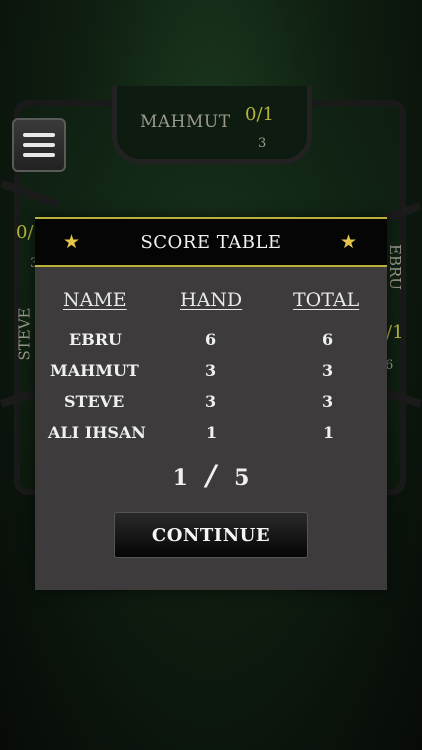 Image resolution: width=422 pixels, height=750 pixels. Describe the element at coordinates (211, 339) in the screenshot. I see `row-hand: 6` at that location.